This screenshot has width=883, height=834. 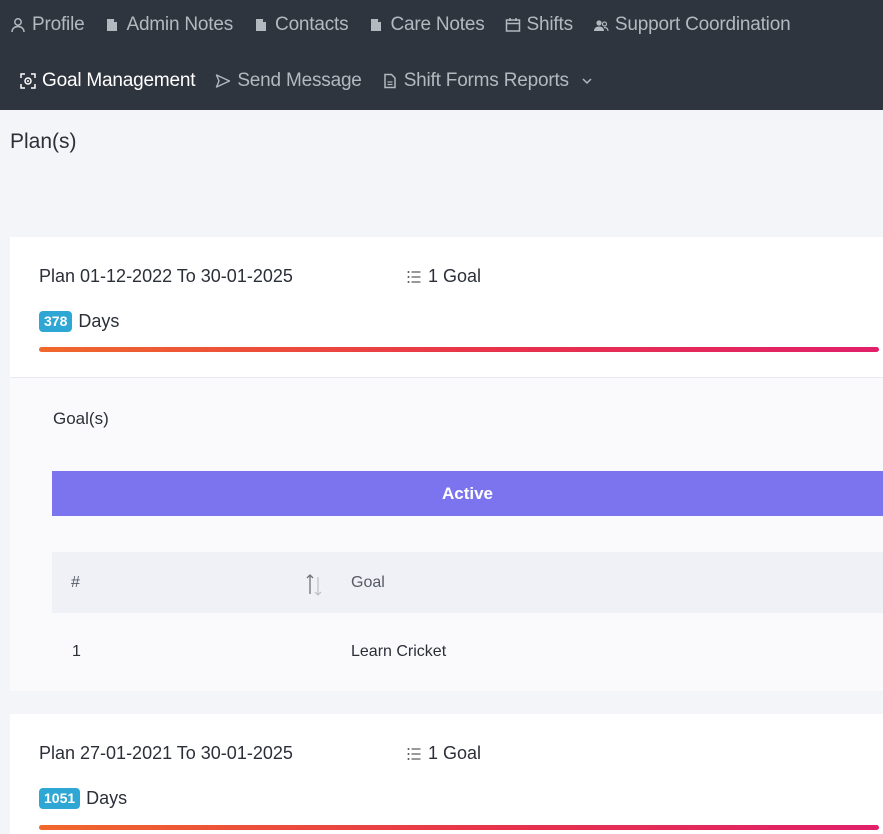 What do you see at coordinates (513, 25) in the screenshot?
I see `calendar-icon` at bounding box center [513, 25].